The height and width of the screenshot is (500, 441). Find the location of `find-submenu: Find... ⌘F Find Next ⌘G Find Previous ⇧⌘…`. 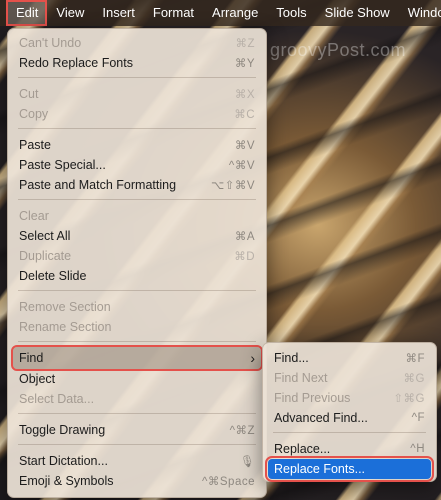

find-submenu: Find... ⌘F Find Next ⌘G Find Previous ⇧⌘… is located at coordinates (349, 412).